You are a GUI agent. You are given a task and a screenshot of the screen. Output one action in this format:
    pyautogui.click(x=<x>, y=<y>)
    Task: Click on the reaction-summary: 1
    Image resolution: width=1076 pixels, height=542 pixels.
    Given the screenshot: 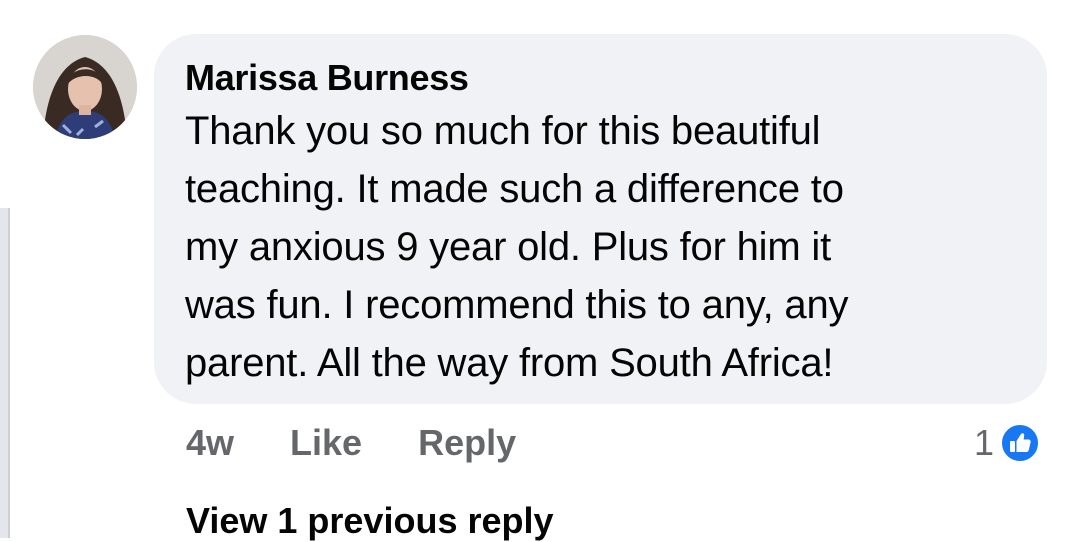 What is the action you would take?
    pyautogui.click(x=1007, y=443)
    